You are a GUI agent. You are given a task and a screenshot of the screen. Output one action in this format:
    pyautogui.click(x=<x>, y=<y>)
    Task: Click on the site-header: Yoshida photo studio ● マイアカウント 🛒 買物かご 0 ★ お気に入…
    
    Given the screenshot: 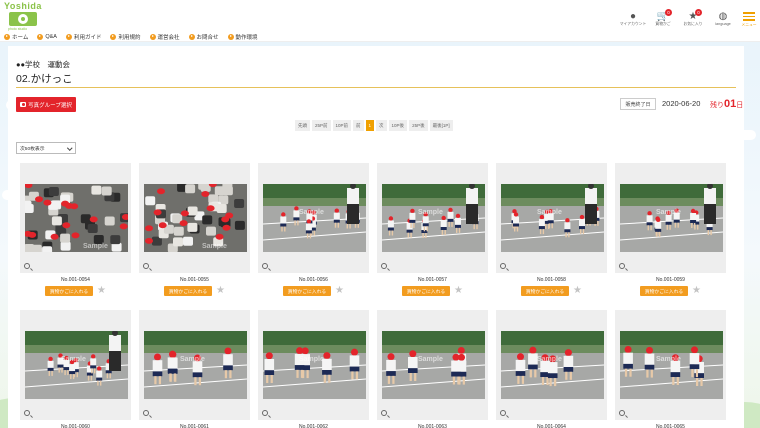 What is the action you would take?
    pyautogui.click(x=380, y=16)
    